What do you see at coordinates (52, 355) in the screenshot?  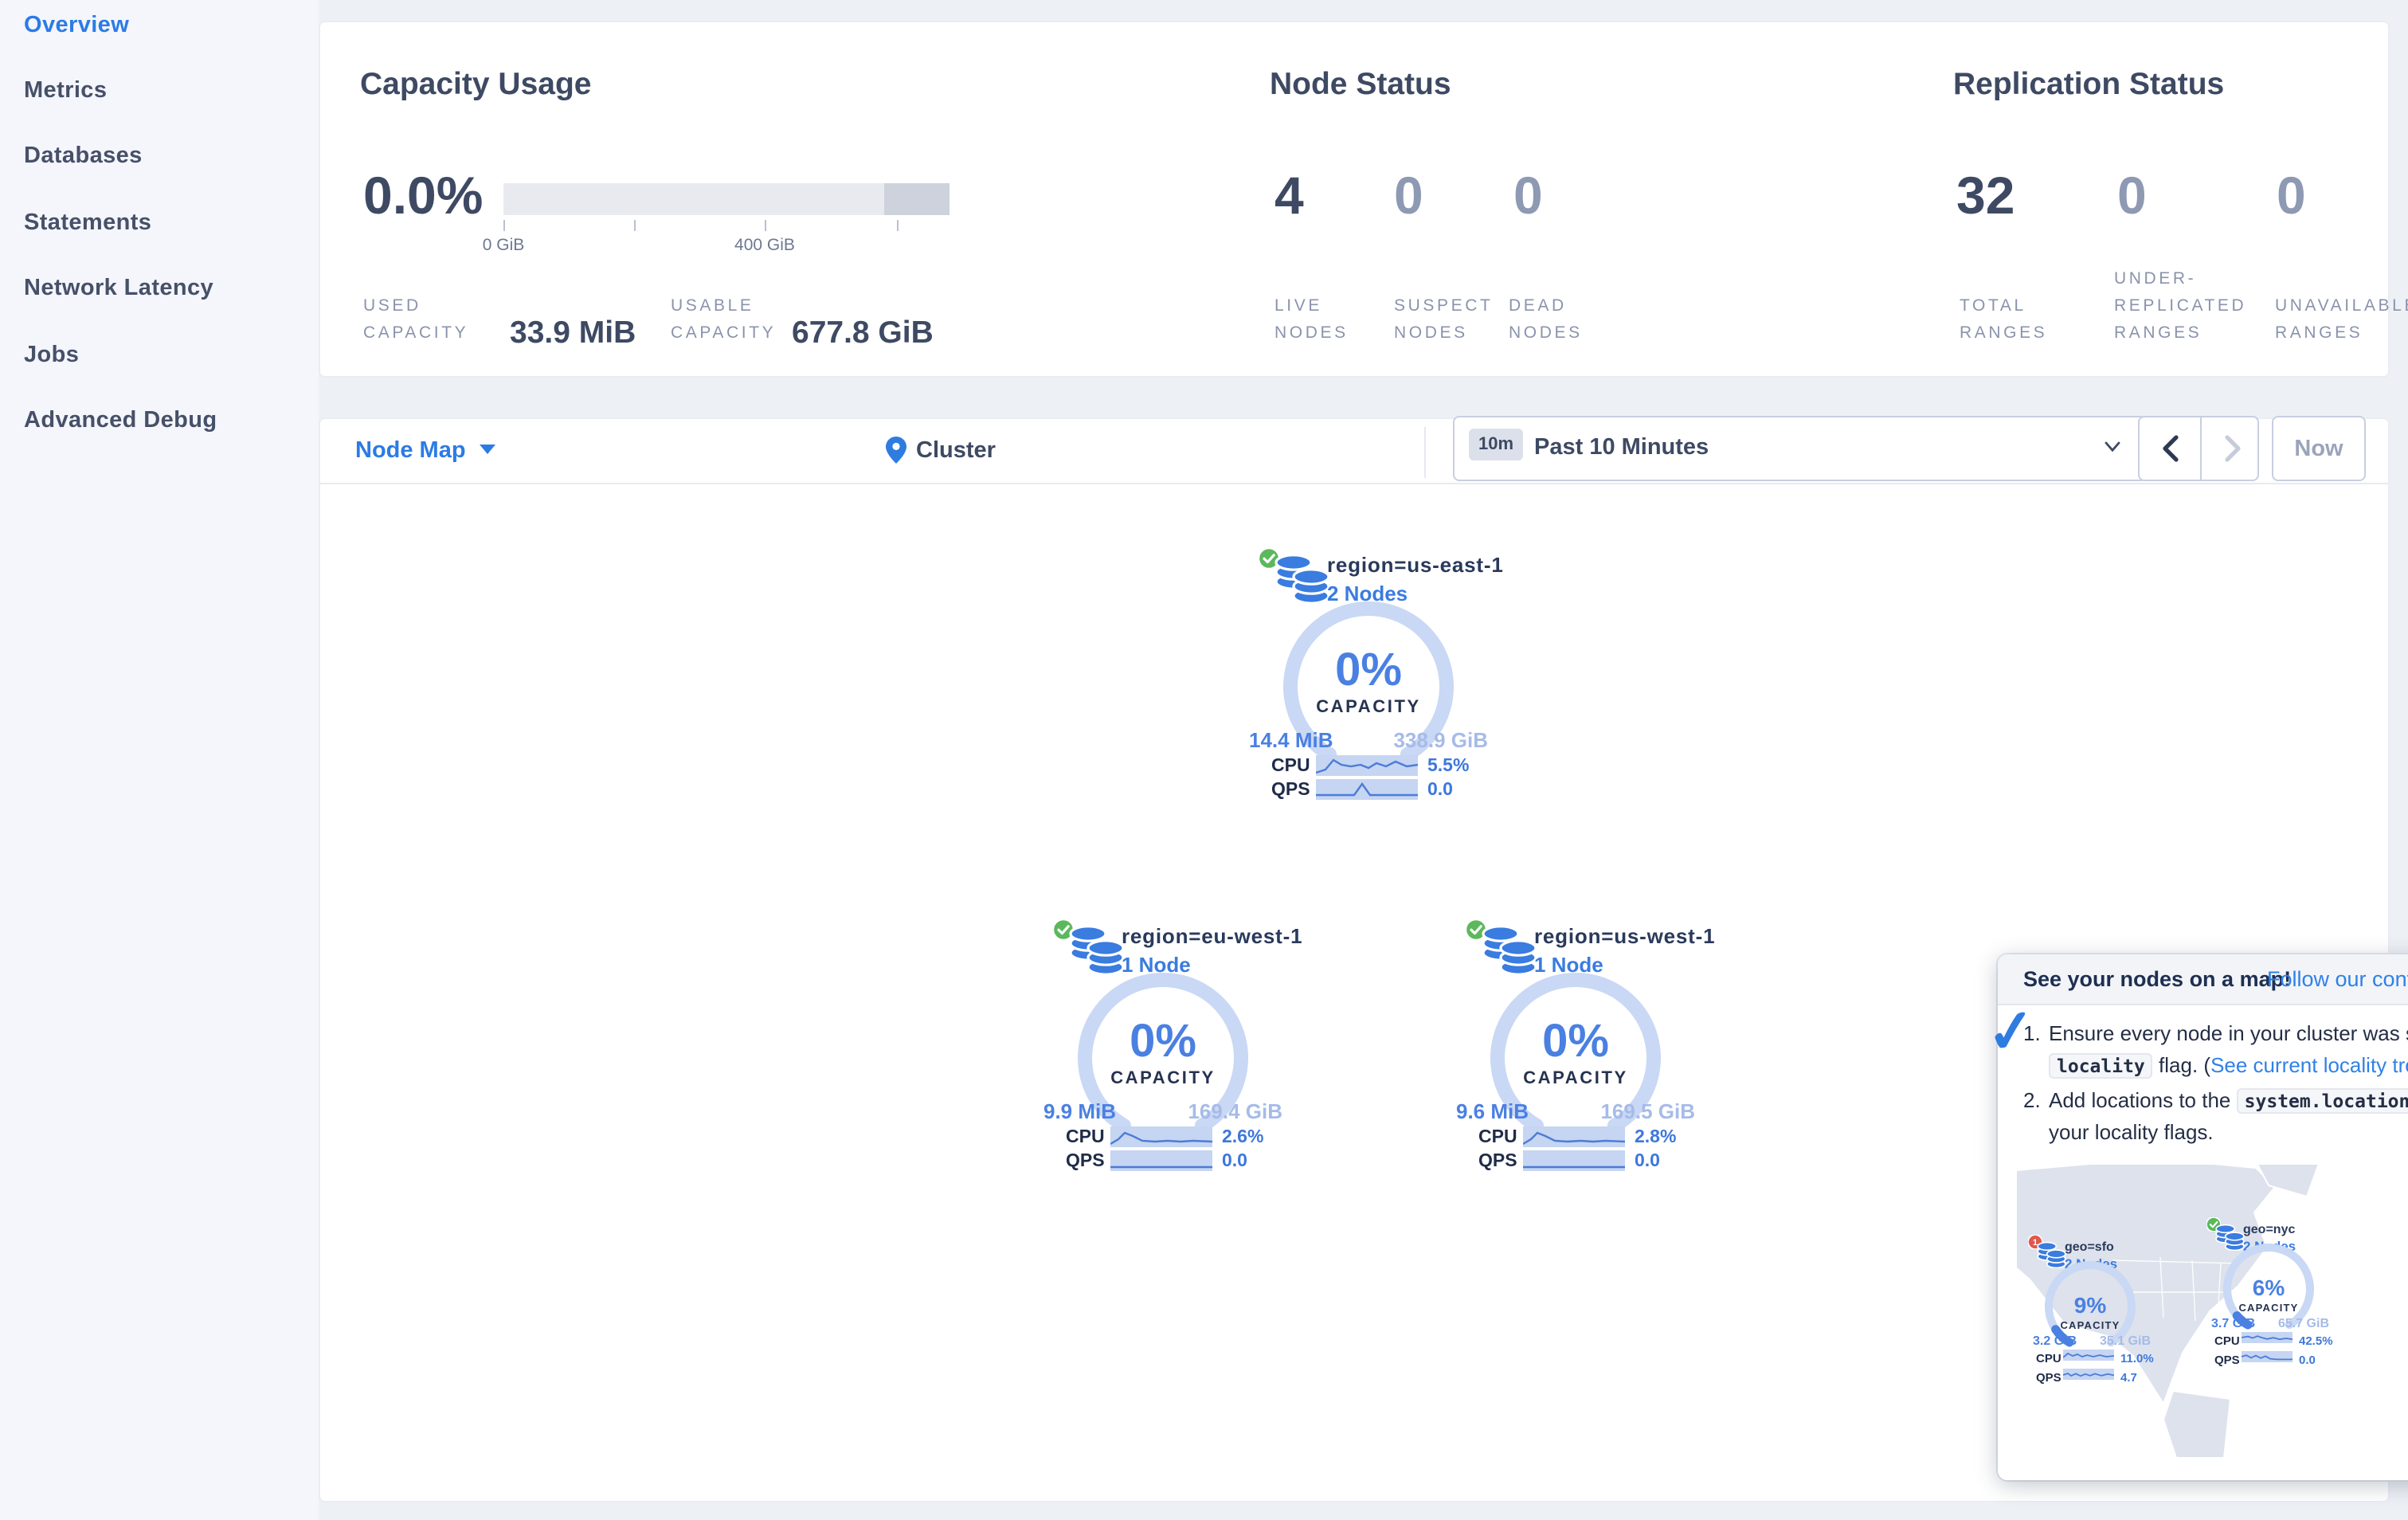 I see `sidebar-item-jobs: Jobs` at bounding box center [52, 355].